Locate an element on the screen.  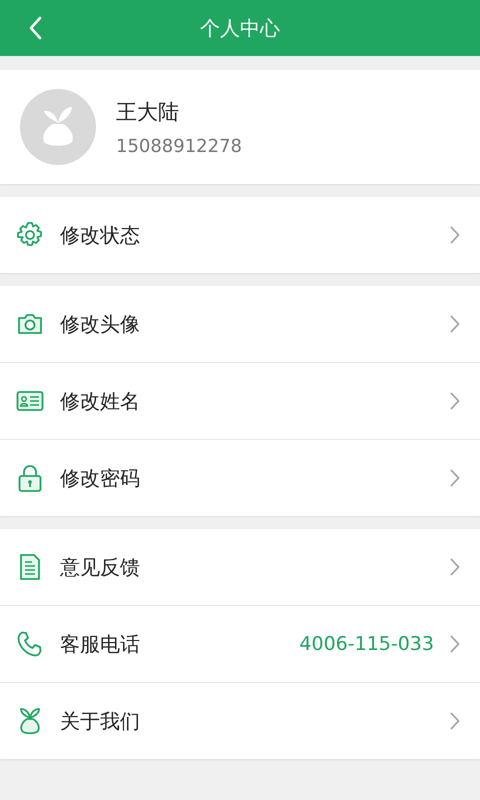
menu-label: 修改密码 is located at coordinates (100, 478).